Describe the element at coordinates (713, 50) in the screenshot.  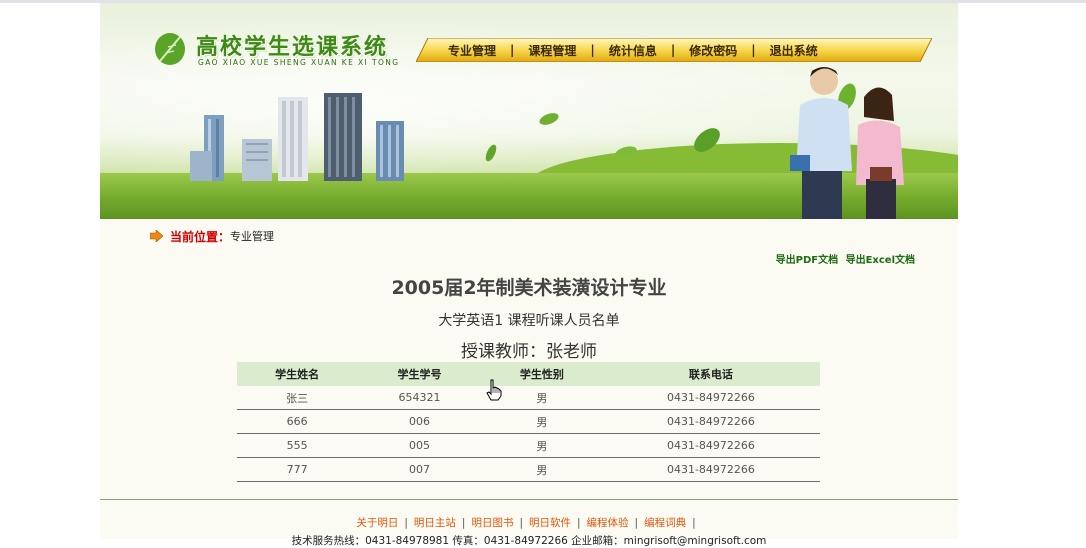
I see `nav-item-change-password: 修改密码` at that location.